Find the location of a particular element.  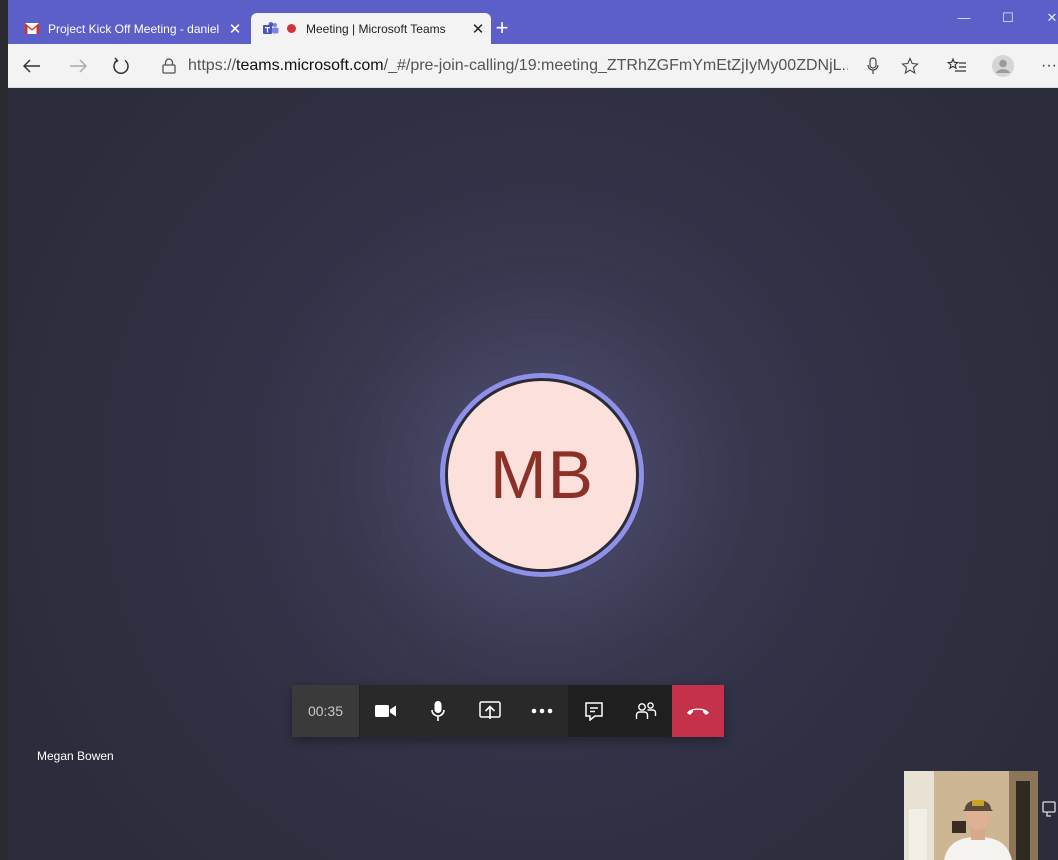

call-control-bar: 00:35 is located at coordinates (508, 711).